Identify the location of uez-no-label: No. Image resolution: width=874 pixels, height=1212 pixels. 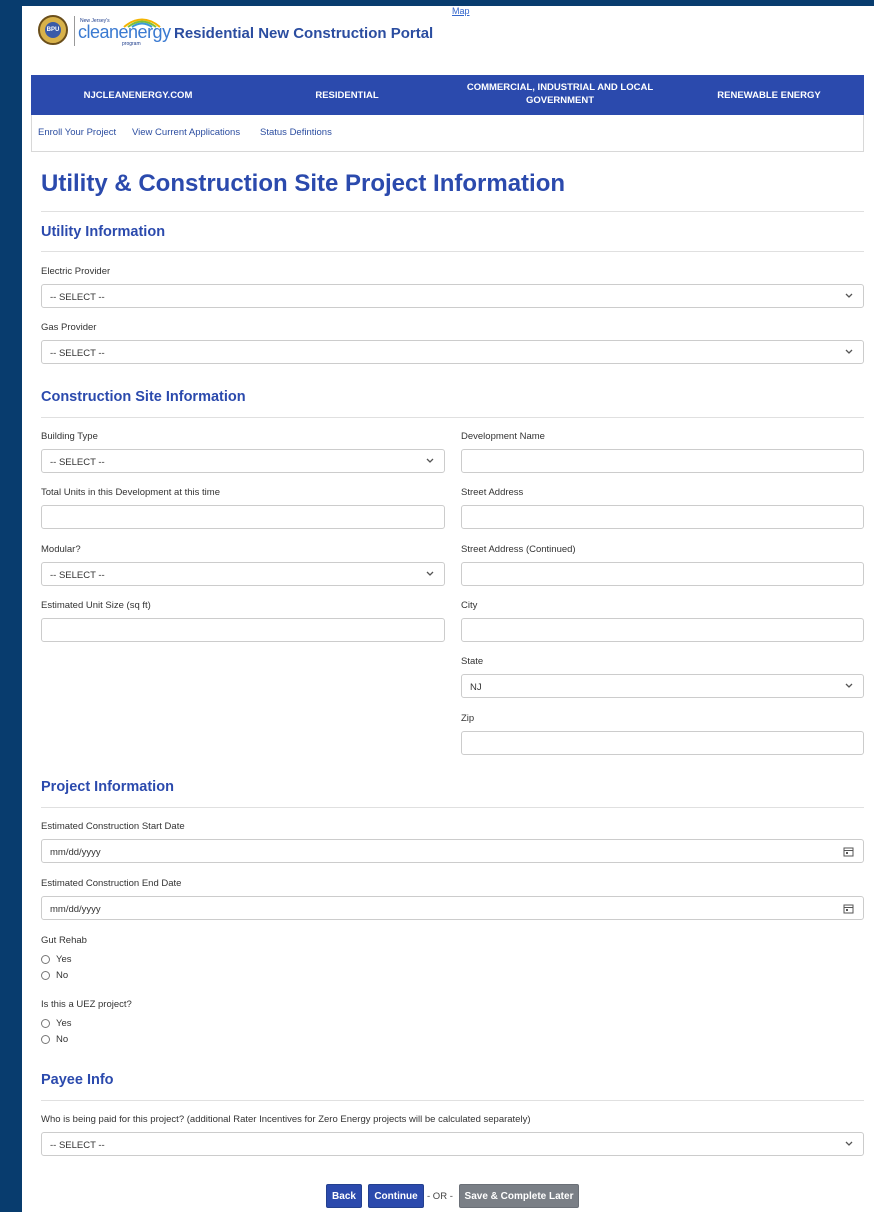
(62, 1039).